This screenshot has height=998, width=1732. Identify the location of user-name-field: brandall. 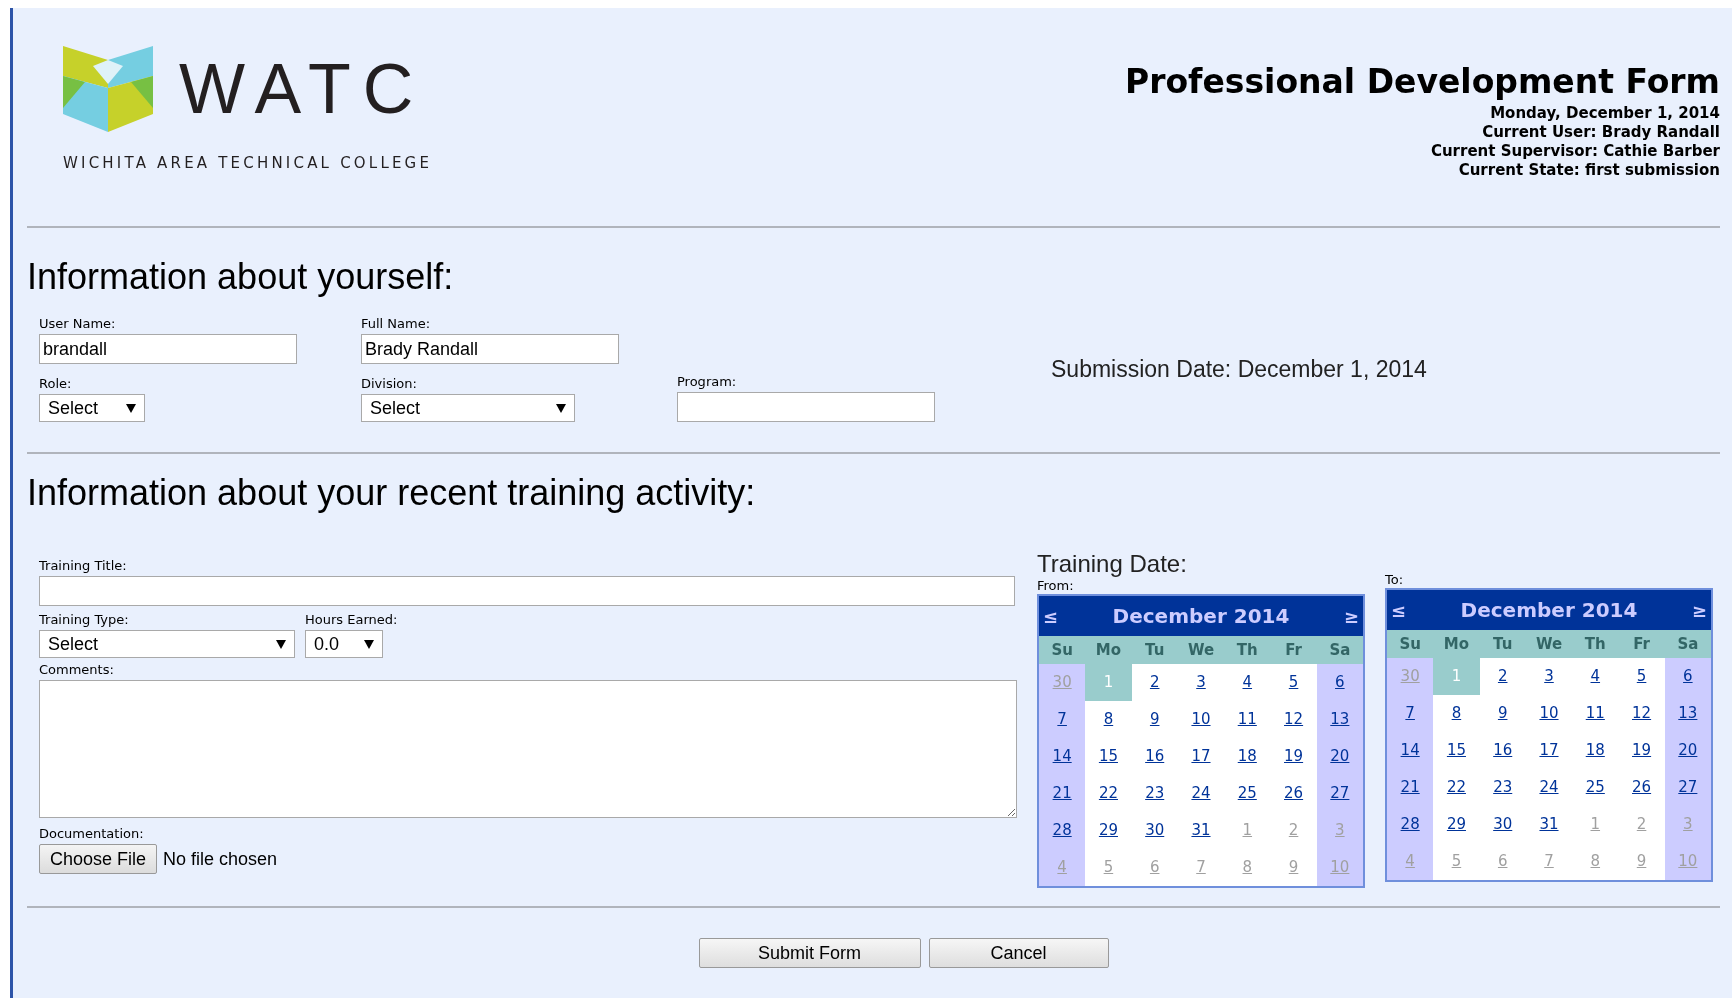
(168, 349).